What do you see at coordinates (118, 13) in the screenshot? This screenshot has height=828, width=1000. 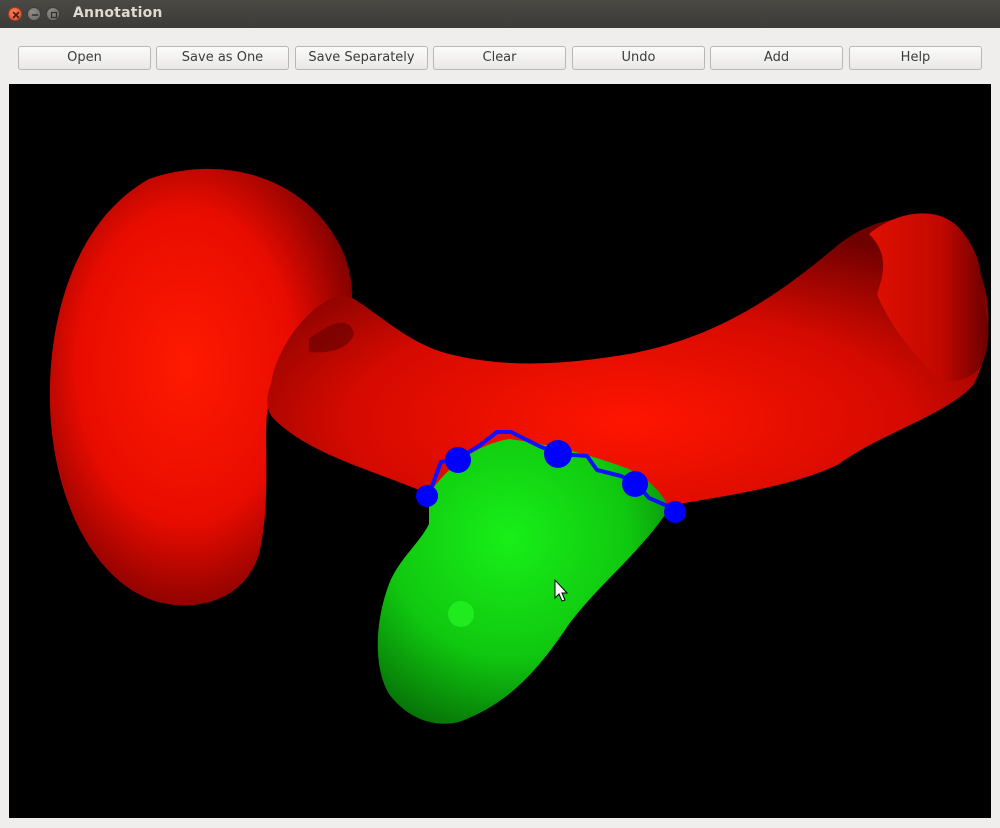 I see `window-title: Annotation` at bounding box center [118, 13].